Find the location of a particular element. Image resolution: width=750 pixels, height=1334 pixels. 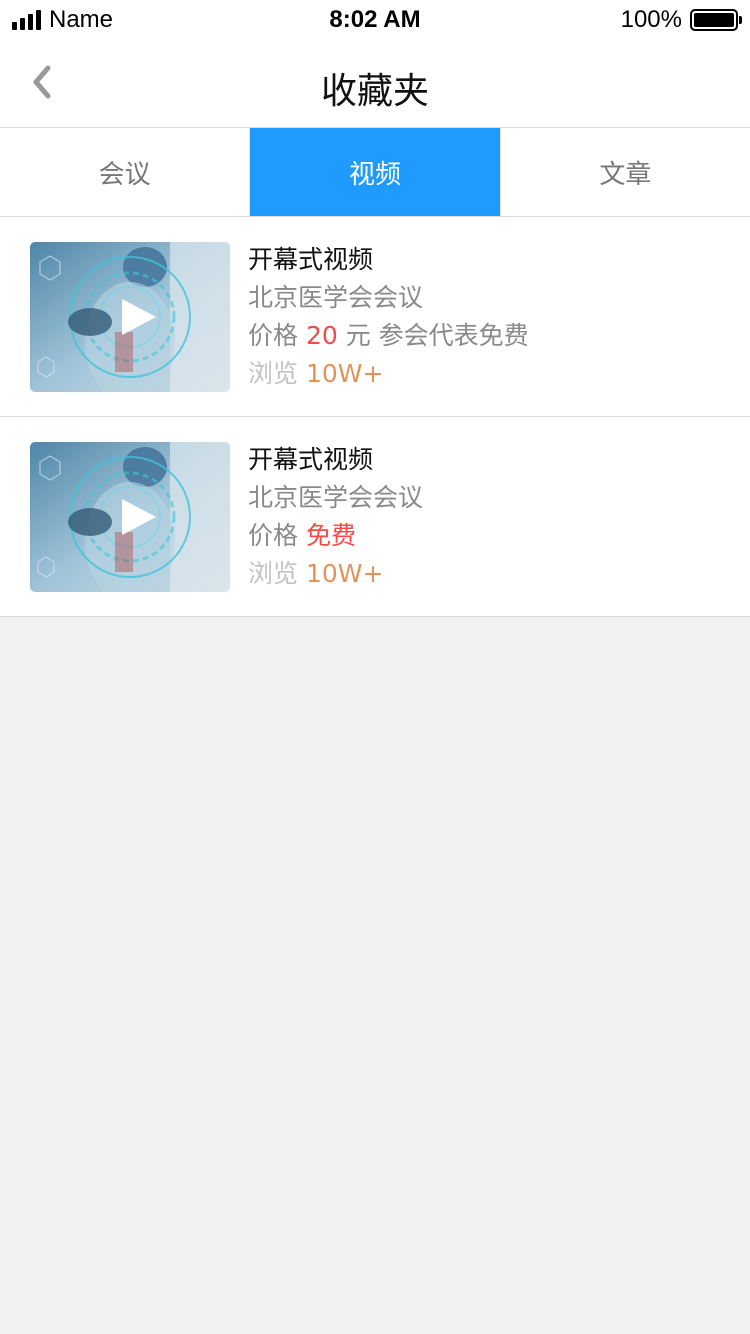

tab-label: 文章 is located at coordinates (625, 174).